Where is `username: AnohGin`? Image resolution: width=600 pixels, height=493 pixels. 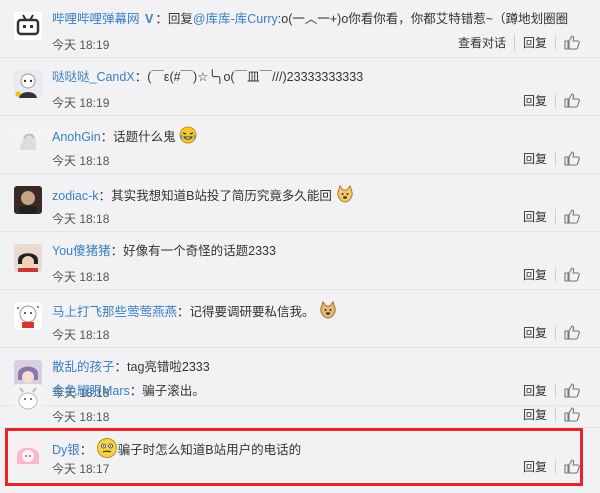 username: AnohGin is located at coordinates (76, 137).